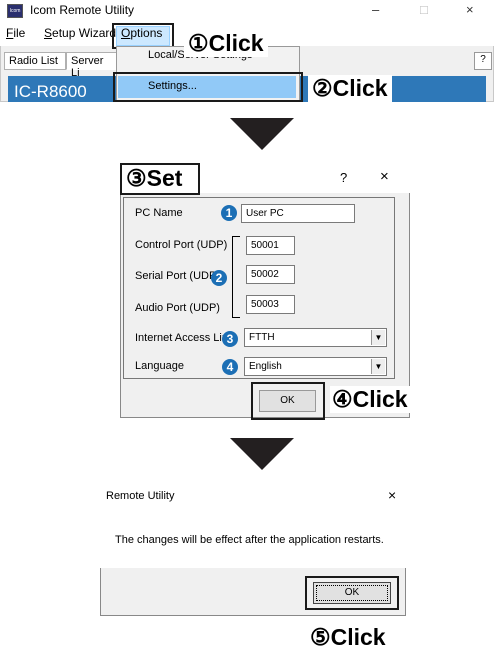 This screenshot has width=494, height=651. I want to click on window-title: Icom Remote Utility, so click(82, 10).